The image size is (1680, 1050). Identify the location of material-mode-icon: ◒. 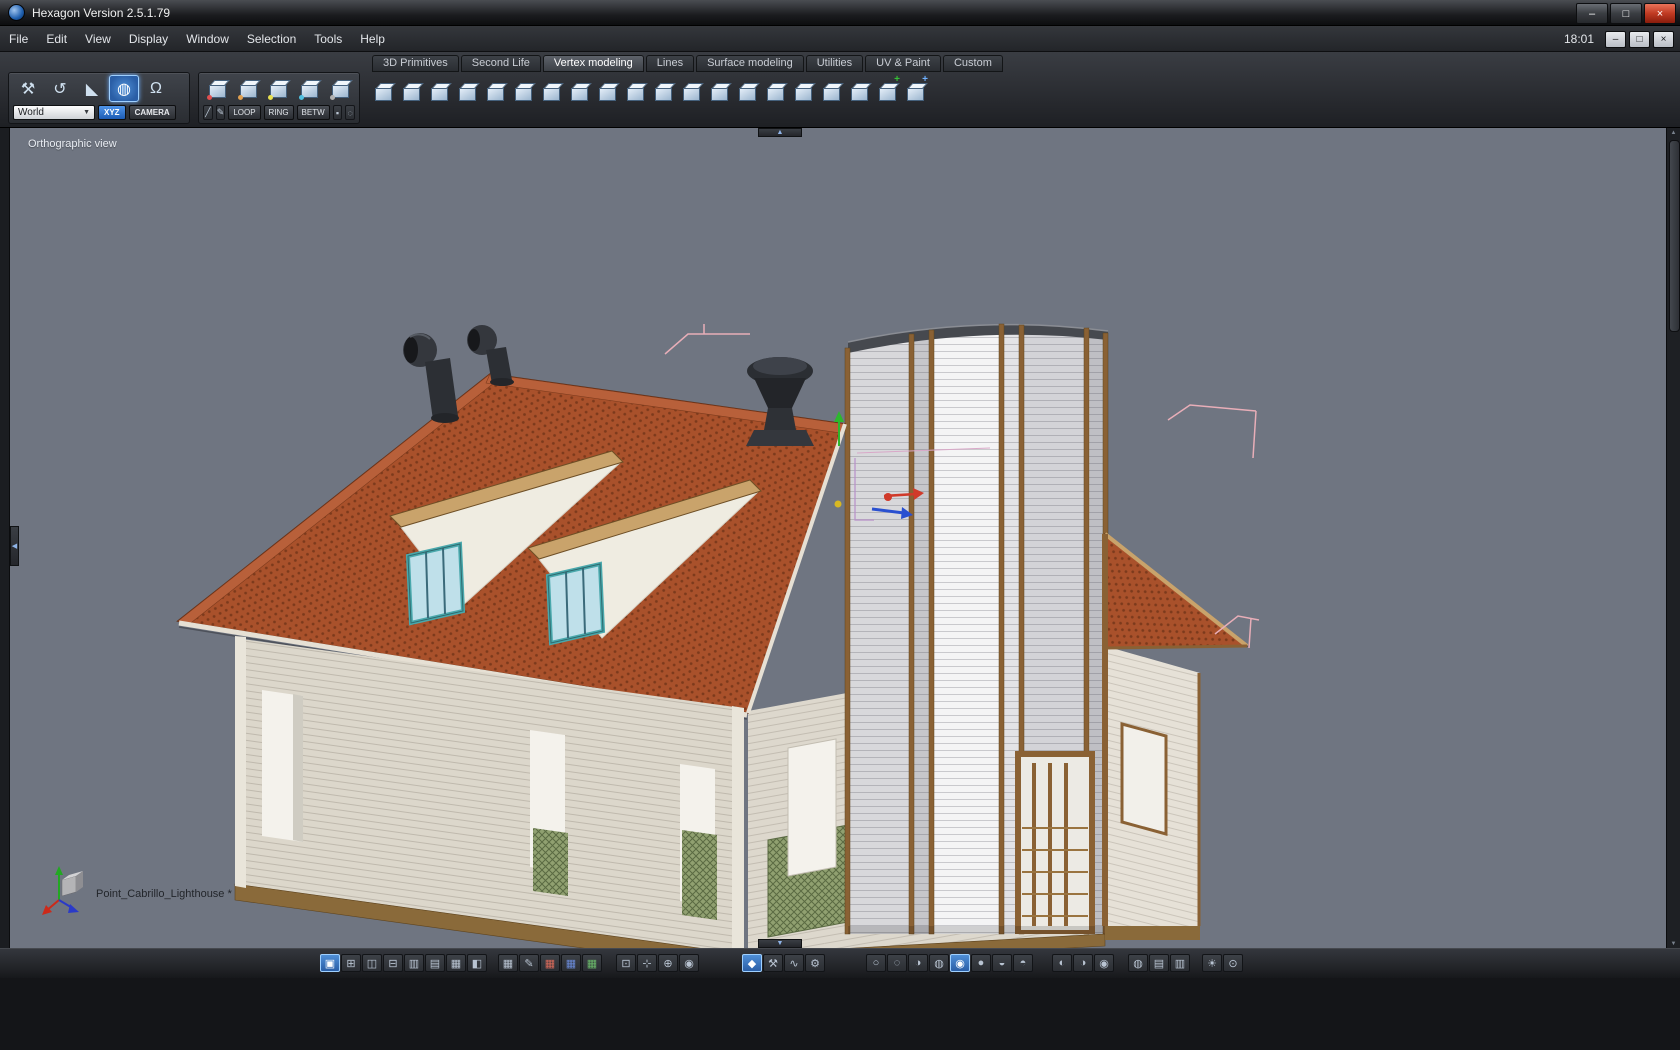
(1002, 963).